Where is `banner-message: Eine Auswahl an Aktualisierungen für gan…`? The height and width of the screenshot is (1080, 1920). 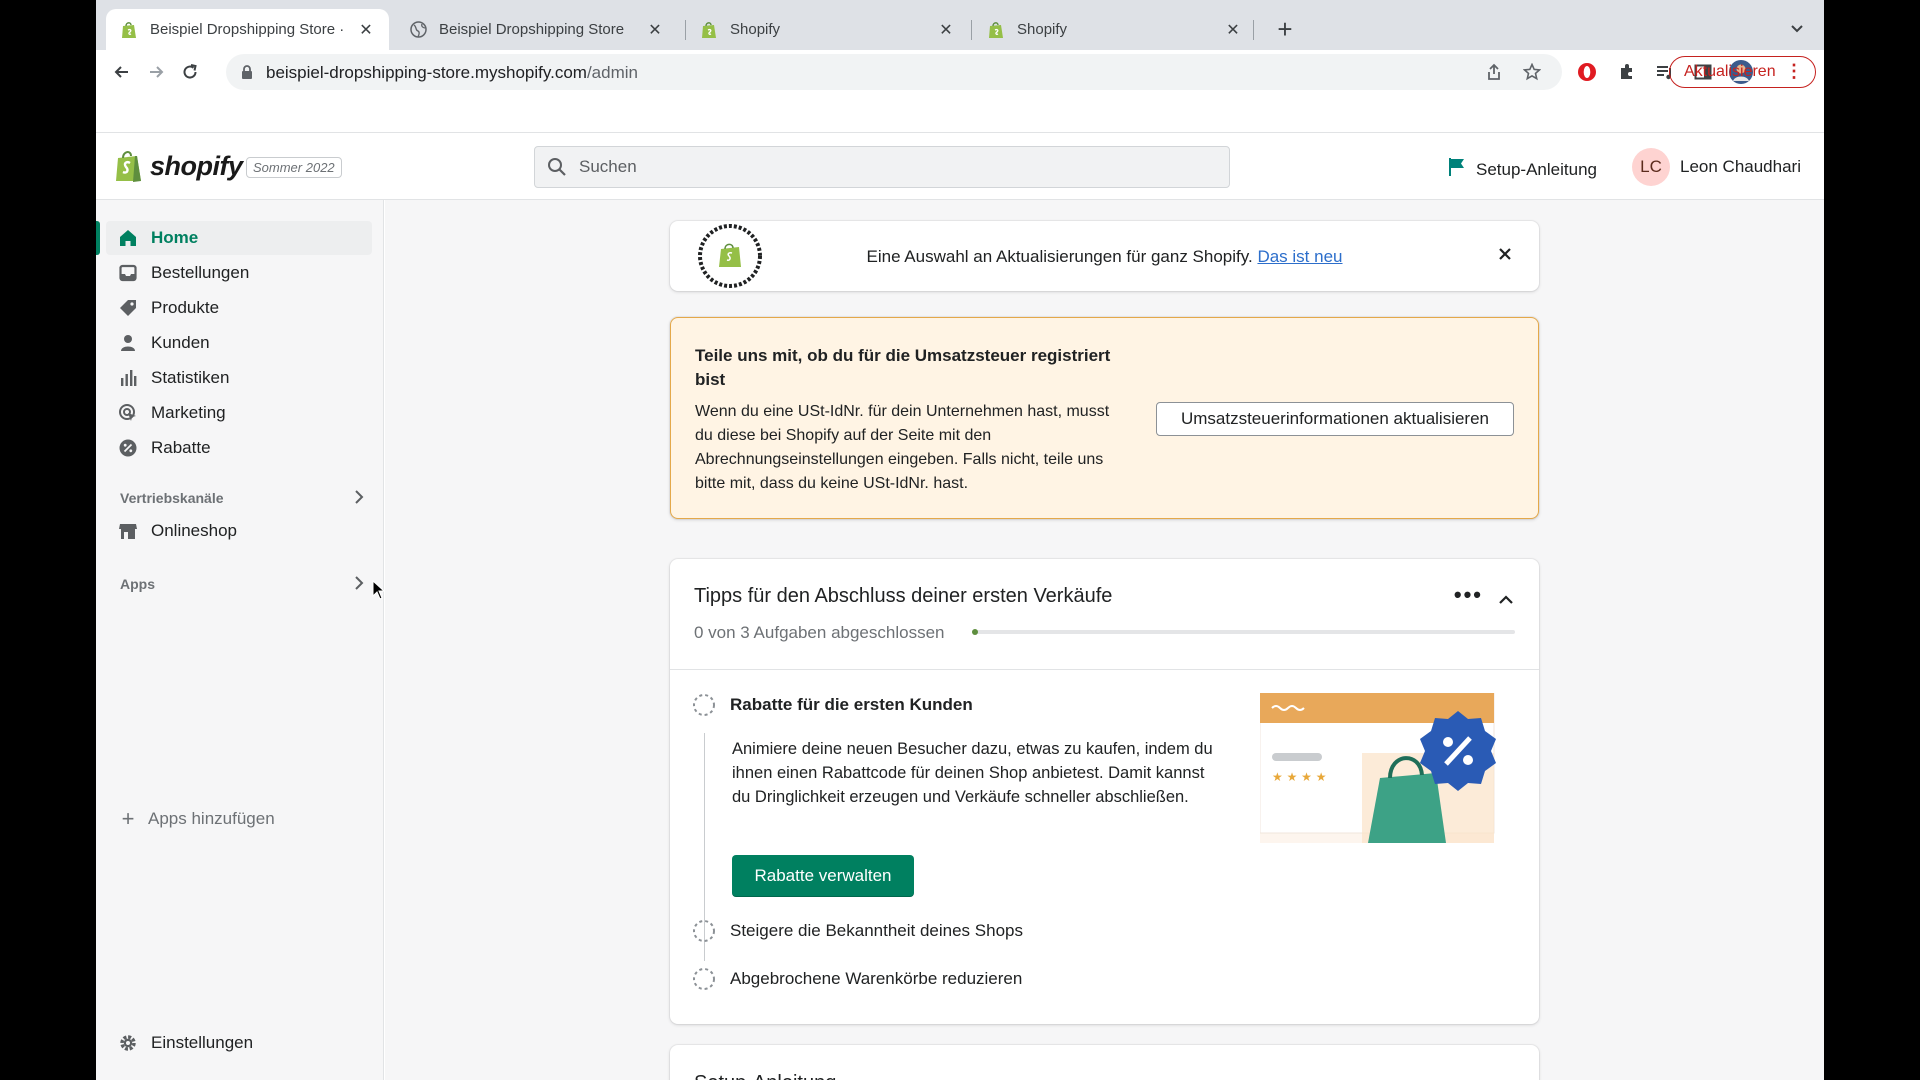 banner-message: Eine Auswahl an Aktualisierungen für gan… is located at coordinates (1059, 256).